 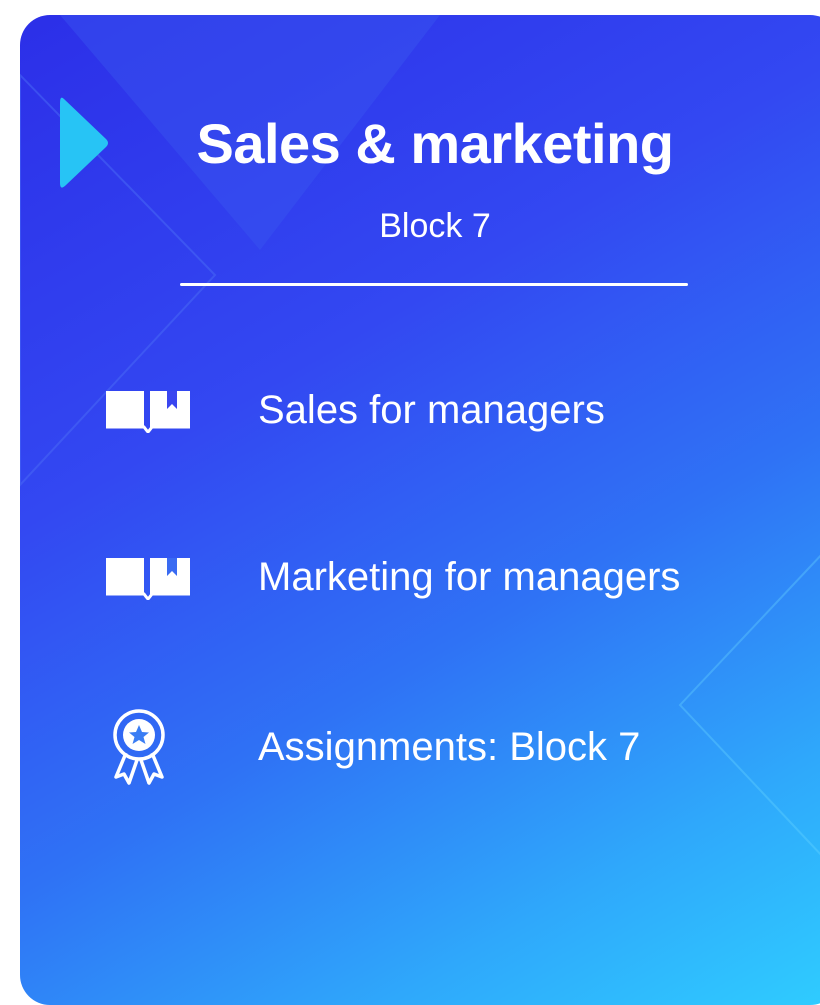 I want to click on list-item-marketing-for-managers: Marketing for managers, so click(x=392, y=577).